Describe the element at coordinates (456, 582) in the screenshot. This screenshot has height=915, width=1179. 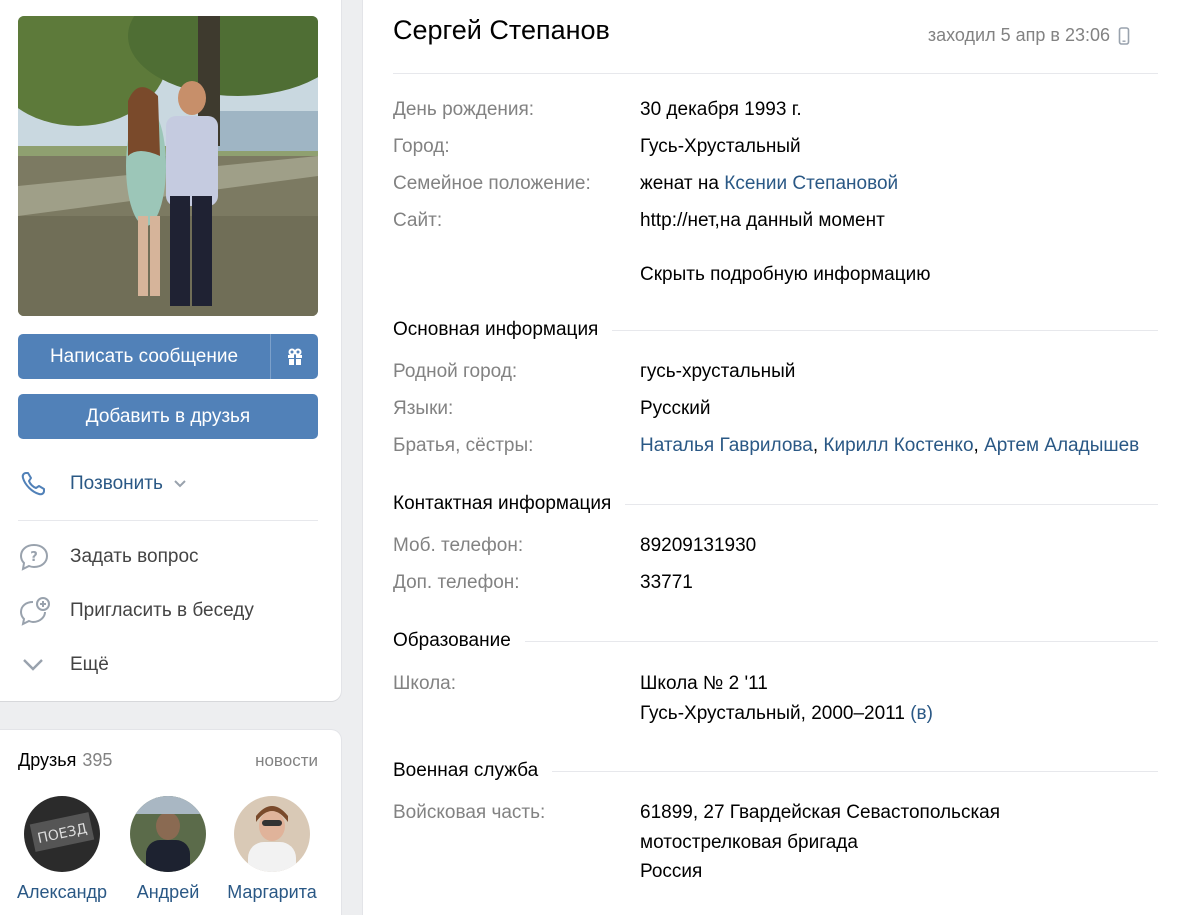
I see `extra-phone-label: Доп. телефон:` at that location.